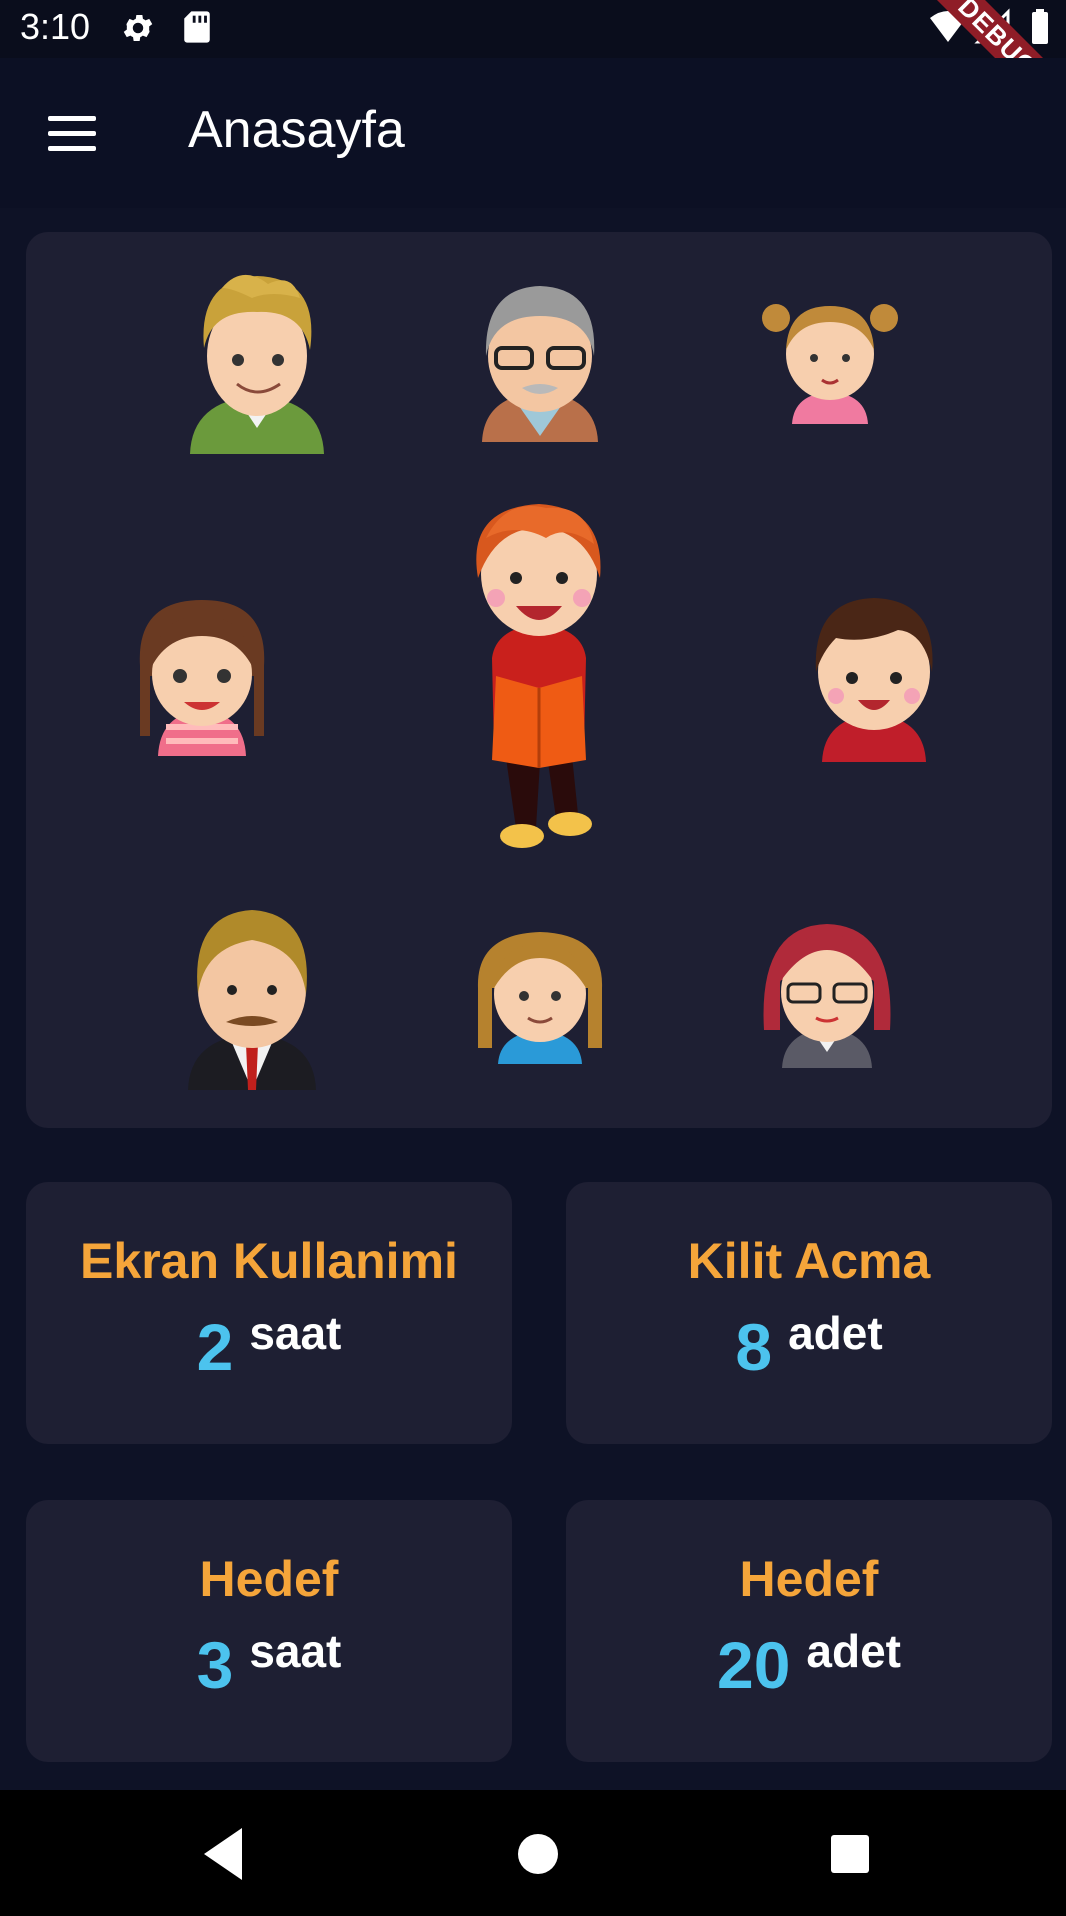 The width and height of the screenshot is (1066, 1916). I want to click on girl-braids-avatar, so click(202, 676).